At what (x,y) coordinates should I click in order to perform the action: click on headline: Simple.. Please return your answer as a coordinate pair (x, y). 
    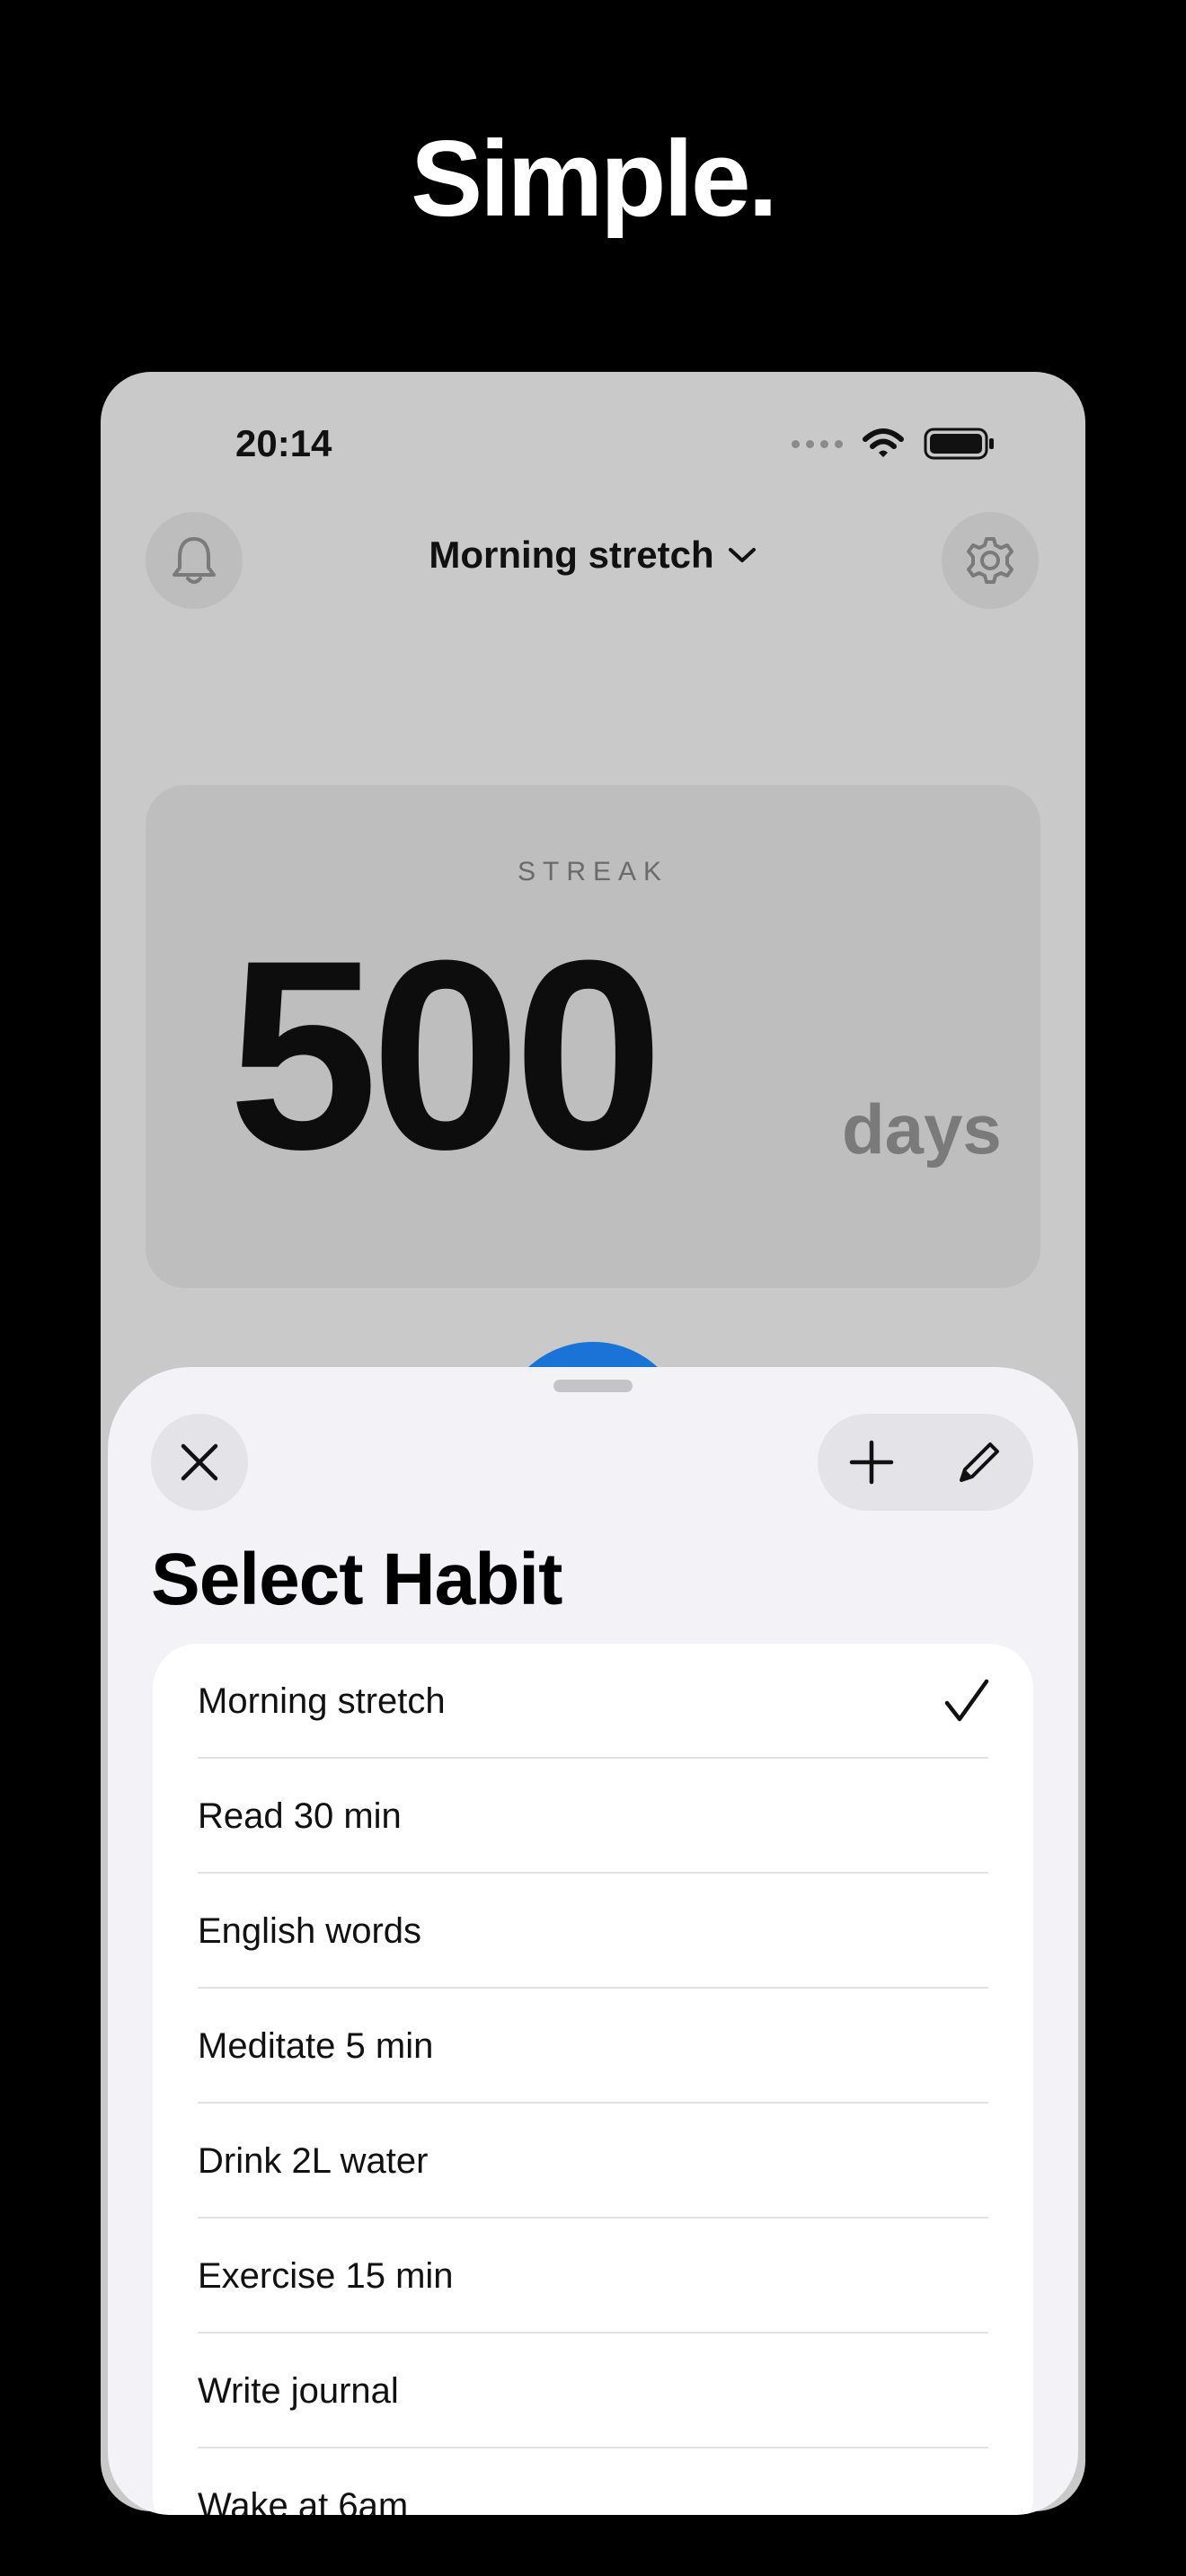
    Looking at the image, I should click on (594, 179).